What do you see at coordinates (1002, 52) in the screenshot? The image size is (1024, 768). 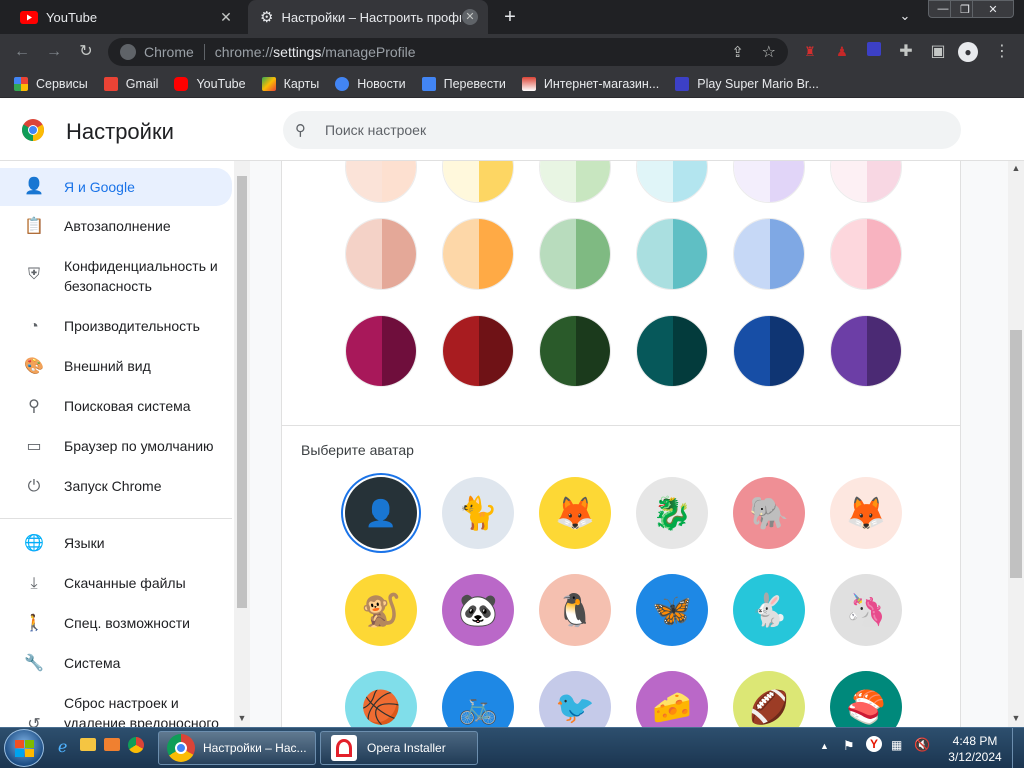 I see `menu-icon: ⋮` at bounding box center [1002, 52].